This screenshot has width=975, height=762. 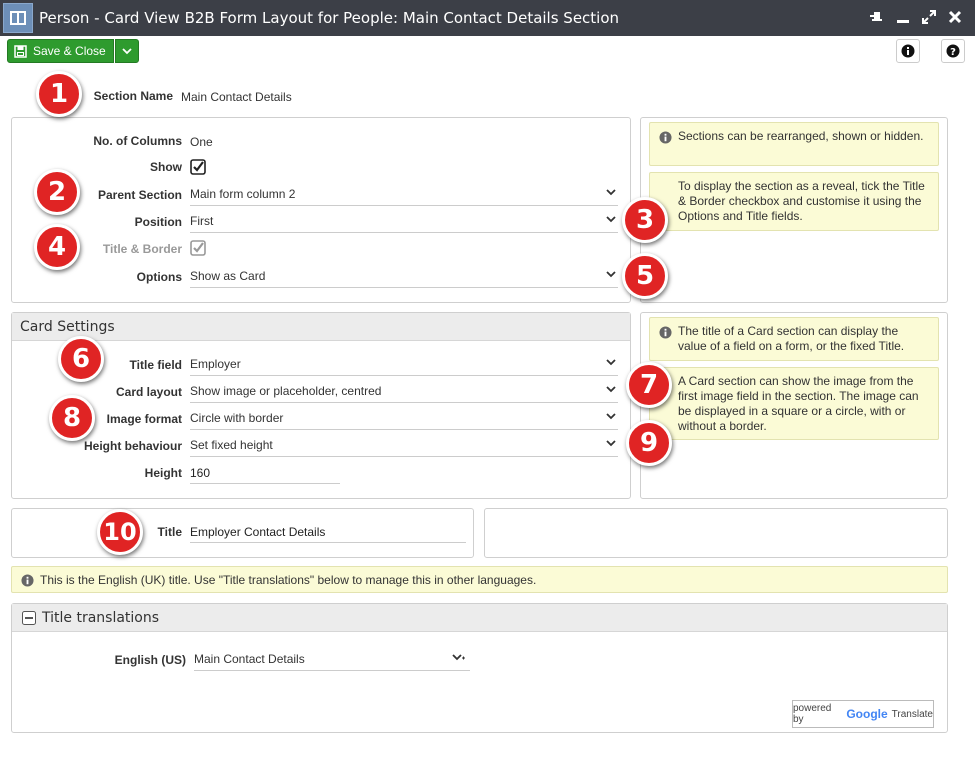 What do you see at coordinates (159, 277) in the screenshot?
I see `options-label: Options` at bounding box center [159, 277].